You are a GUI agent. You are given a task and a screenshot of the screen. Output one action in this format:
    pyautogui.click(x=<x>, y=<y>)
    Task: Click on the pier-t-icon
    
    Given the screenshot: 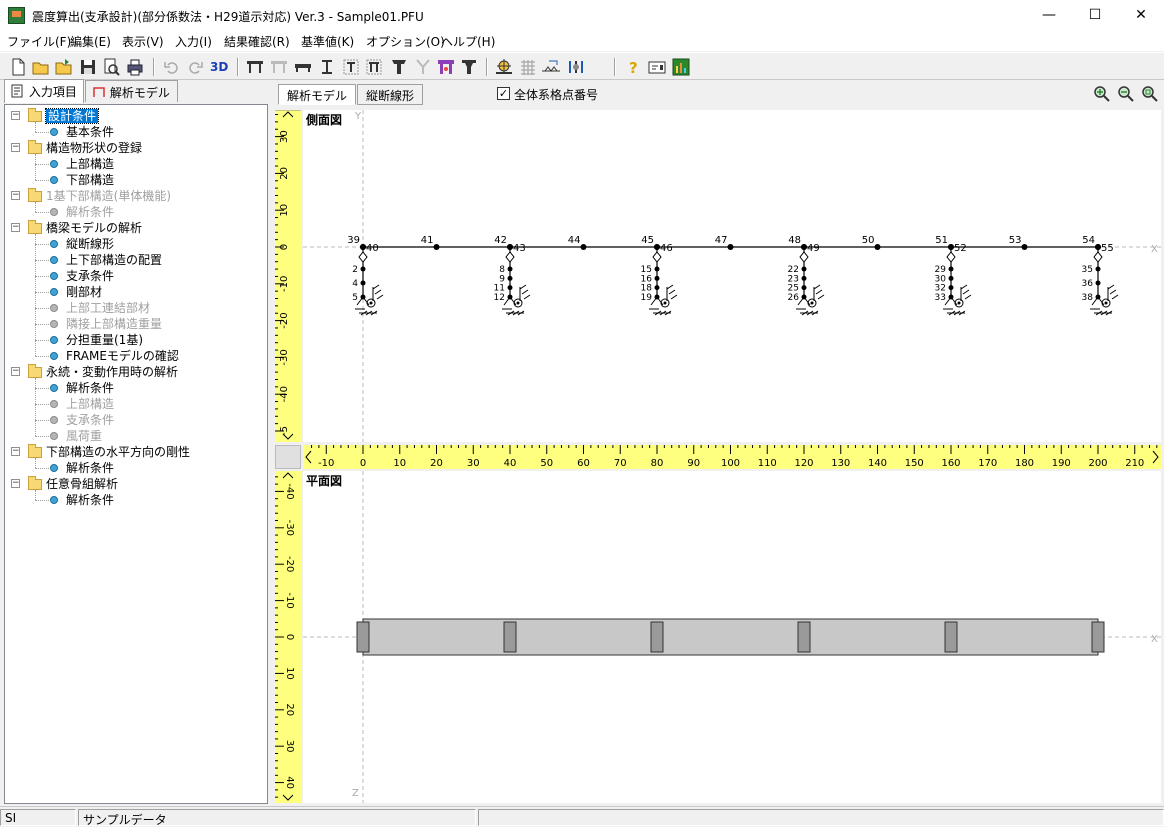 What is the action you would take?
    pyautogui.click(x=399, y=67)
    